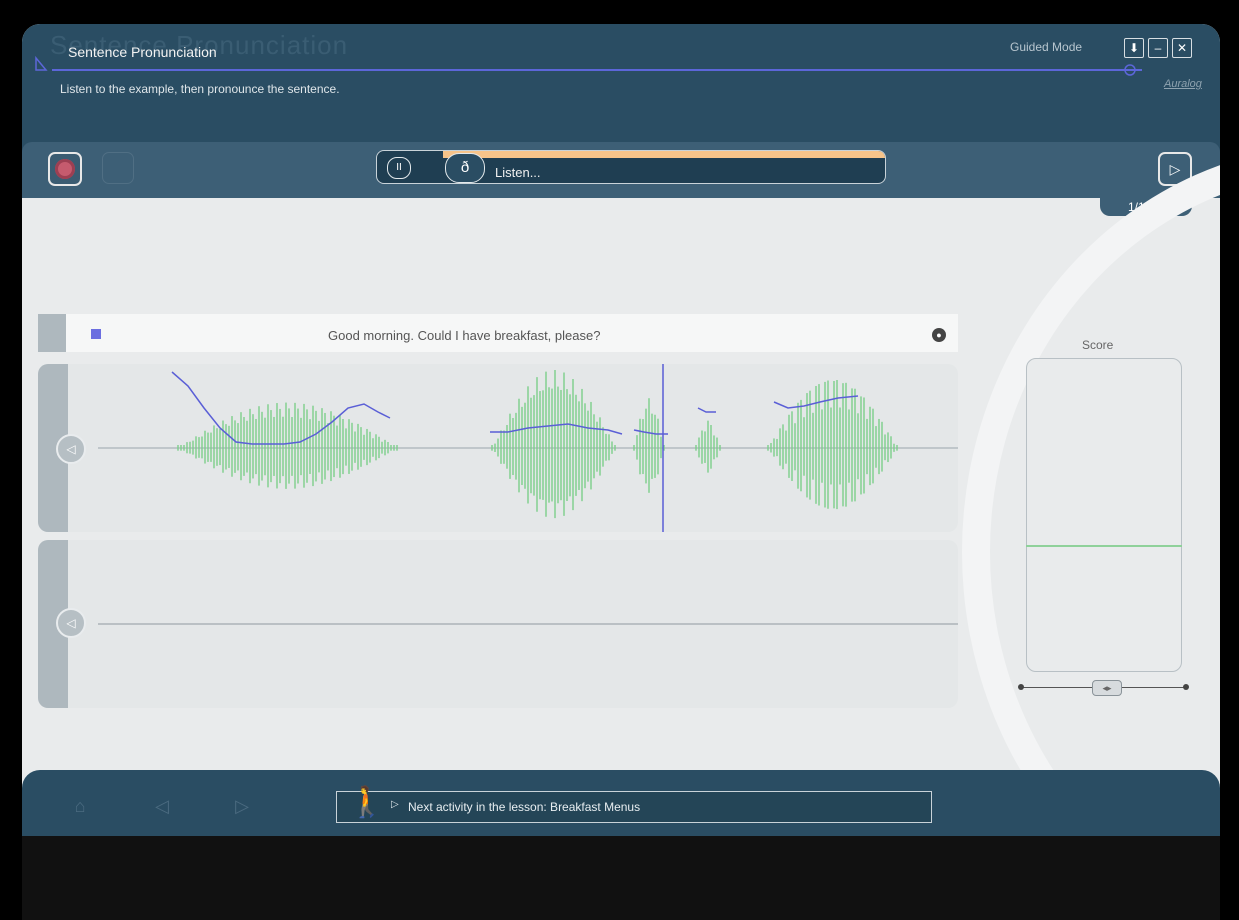 The height and width of the screenshot is (920, 1239). What do you see at coordinates (162, 806) in the screenshot?
I see `back-icon: ◁` at bounding box center [162, 806].